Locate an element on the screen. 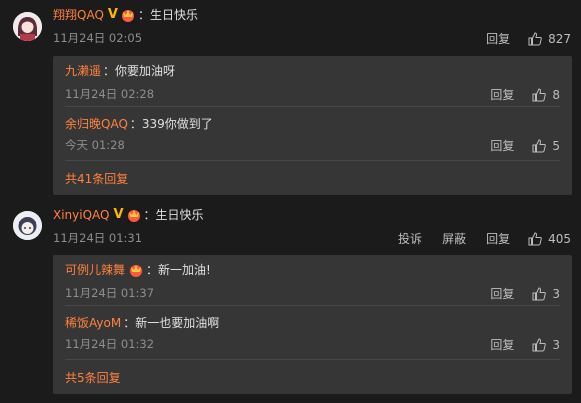  comment-header: 翔翔QAQ V ：生日快乐 is located at coordinates (125, 15).